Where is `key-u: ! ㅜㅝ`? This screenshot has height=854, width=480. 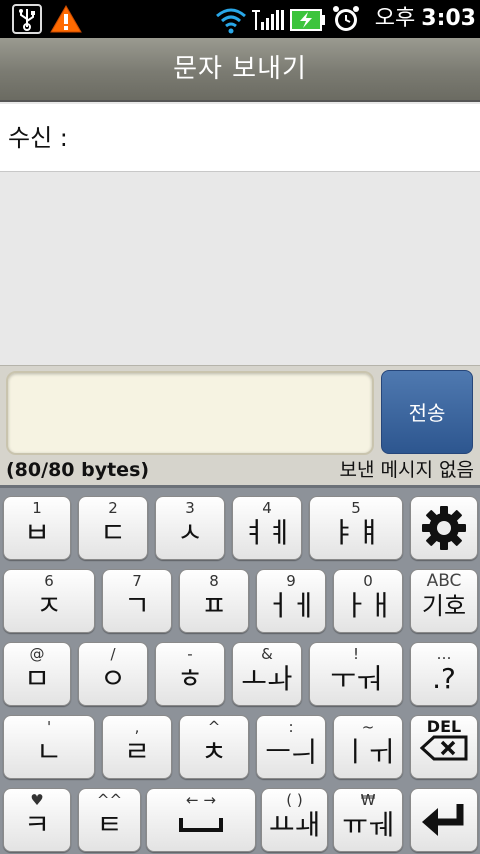
key-u: ! ㅜㅝ is located at coordinates (356, 674).